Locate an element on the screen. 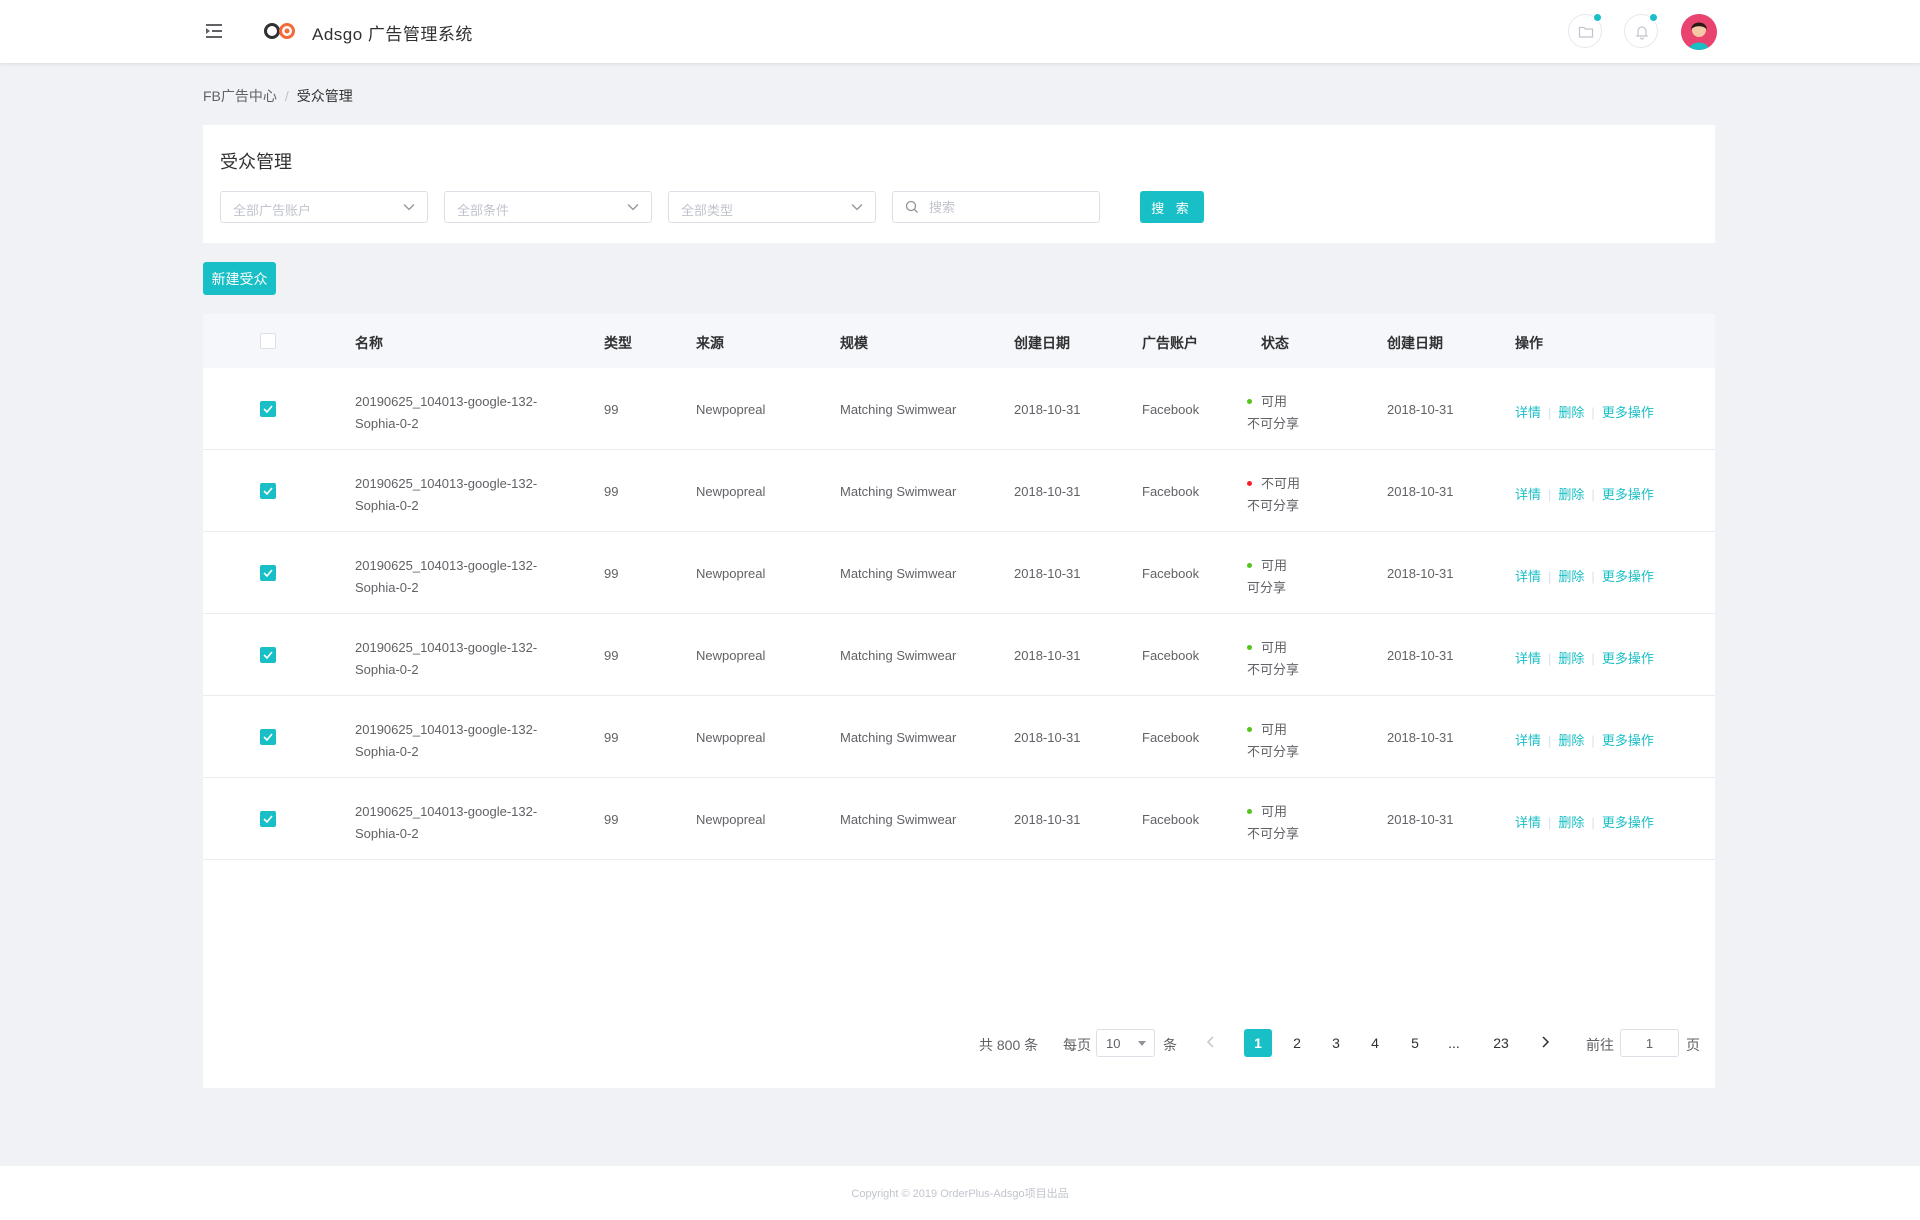  avatar is located at coordinates (1699, 32).